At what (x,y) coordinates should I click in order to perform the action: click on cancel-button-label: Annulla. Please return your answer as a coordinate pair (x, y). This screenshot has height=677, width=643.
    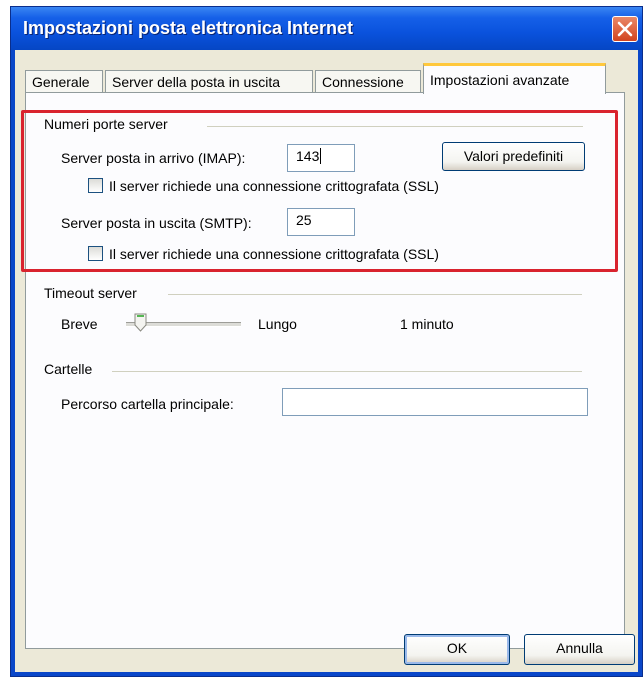
    Looking at the image, I should click on (579, 648).